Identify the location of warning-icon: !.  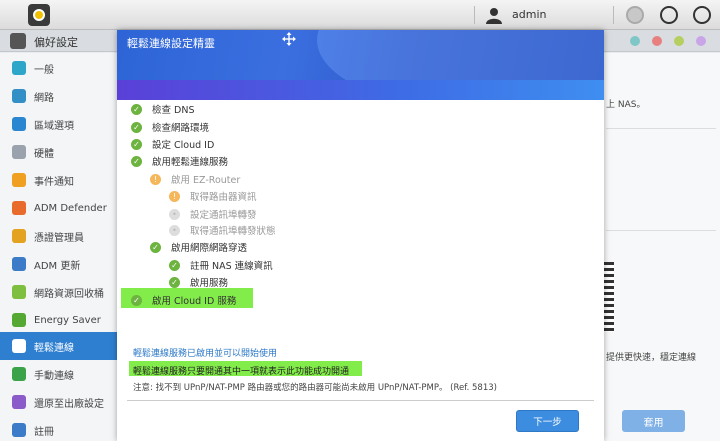
(155, 179).